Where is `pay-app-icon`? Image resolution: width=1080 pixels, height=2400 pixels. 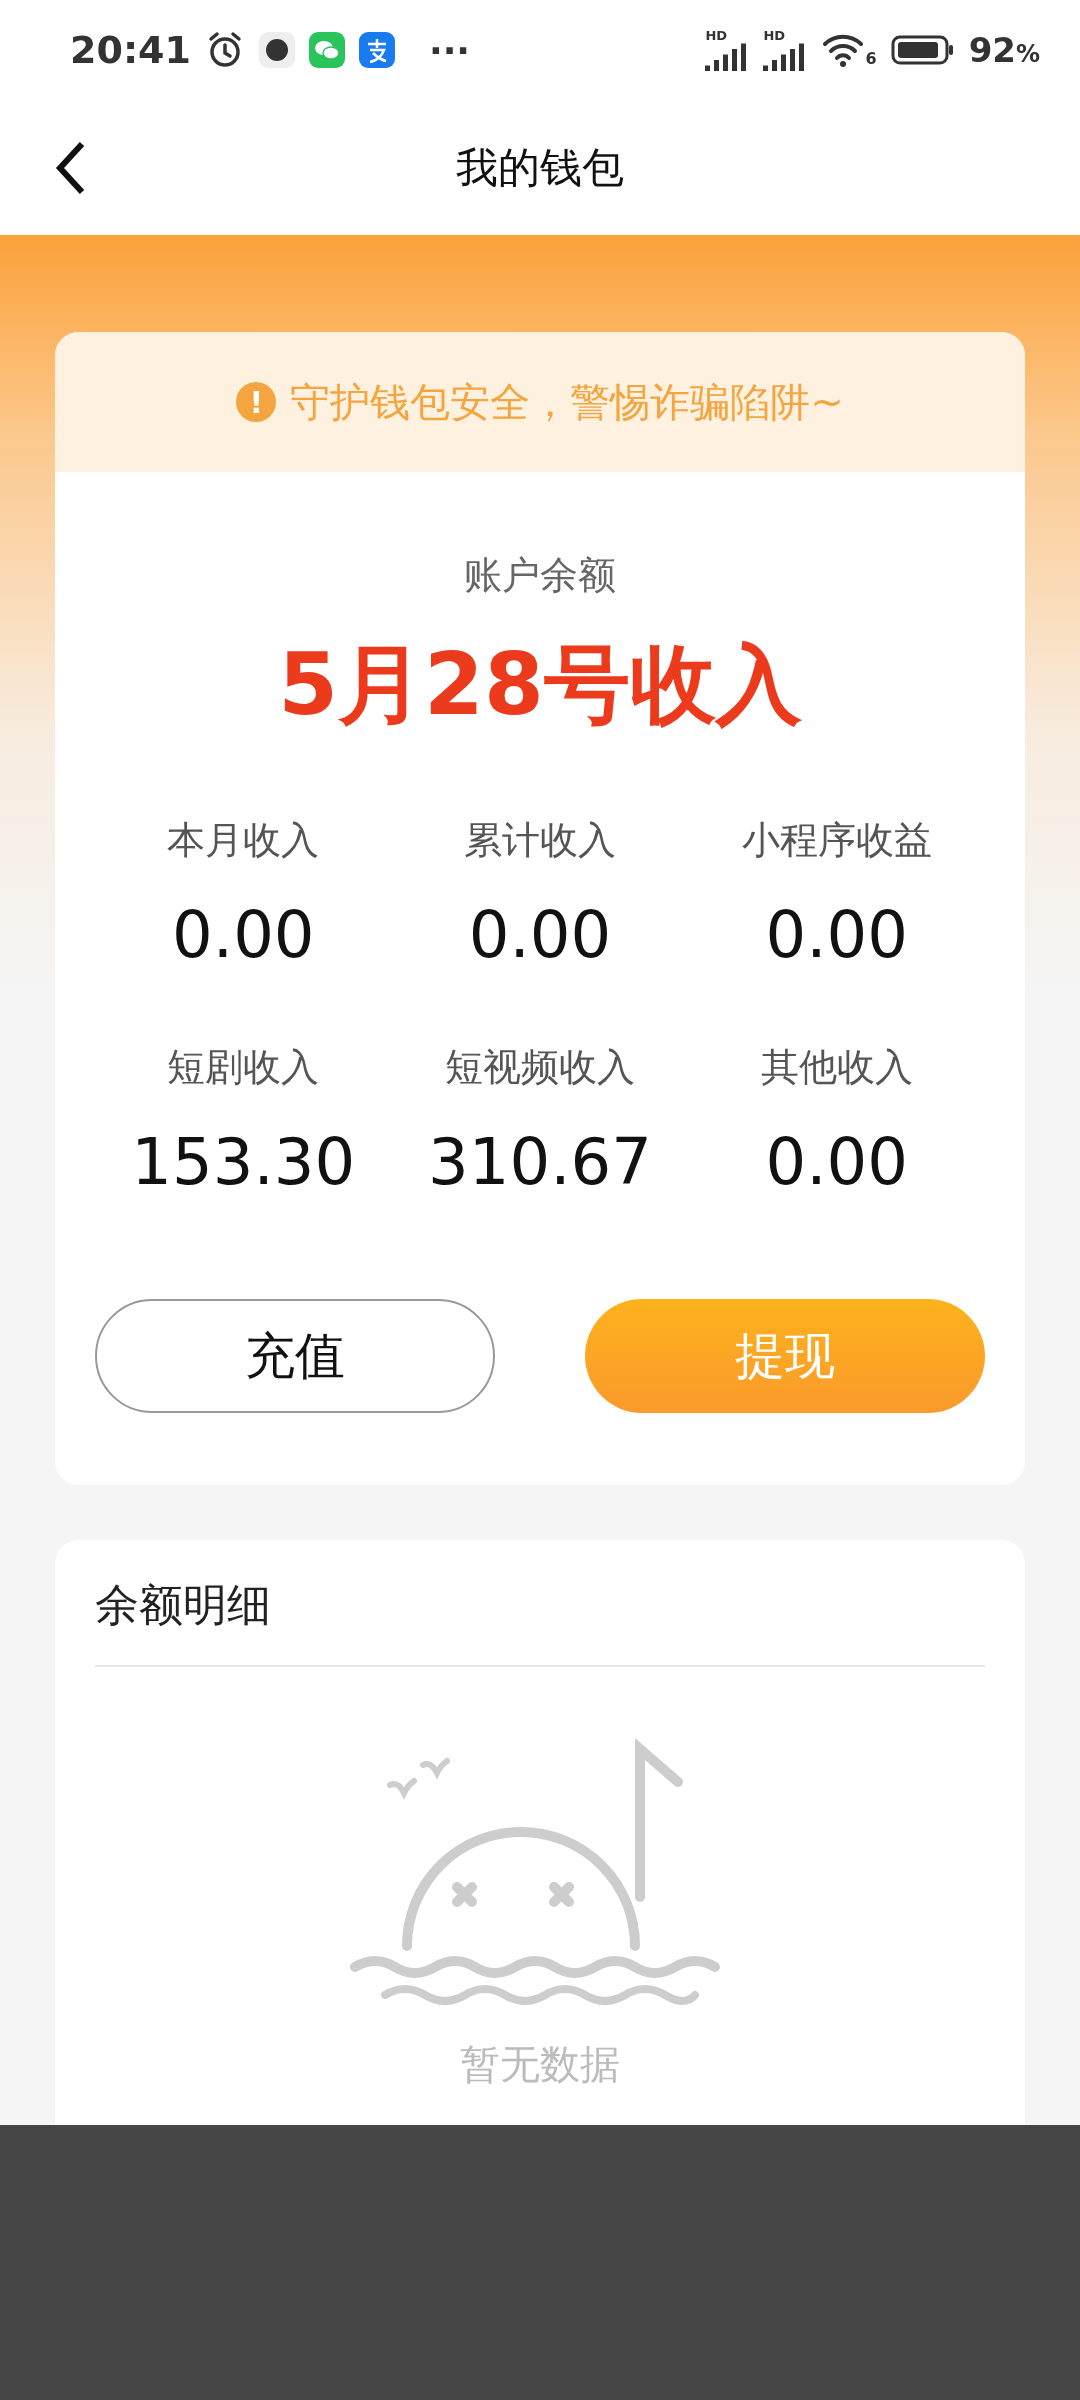
pay-app-icon is located at coordinates (376, 50).